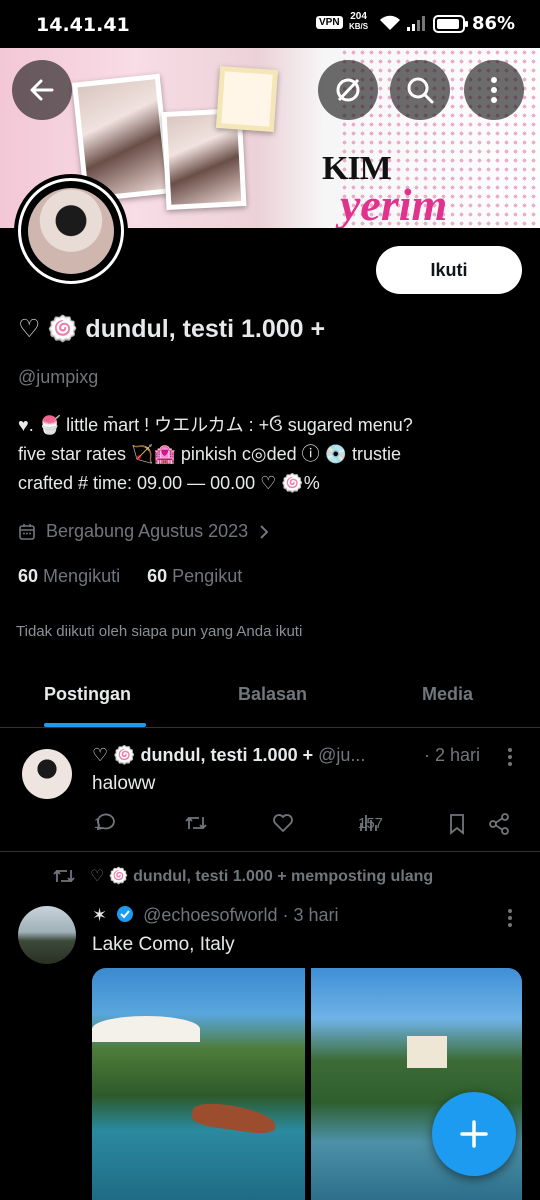  Describe the element at coordinates (427, 1052) in the screenshot. I see `villa-shape` at that location.